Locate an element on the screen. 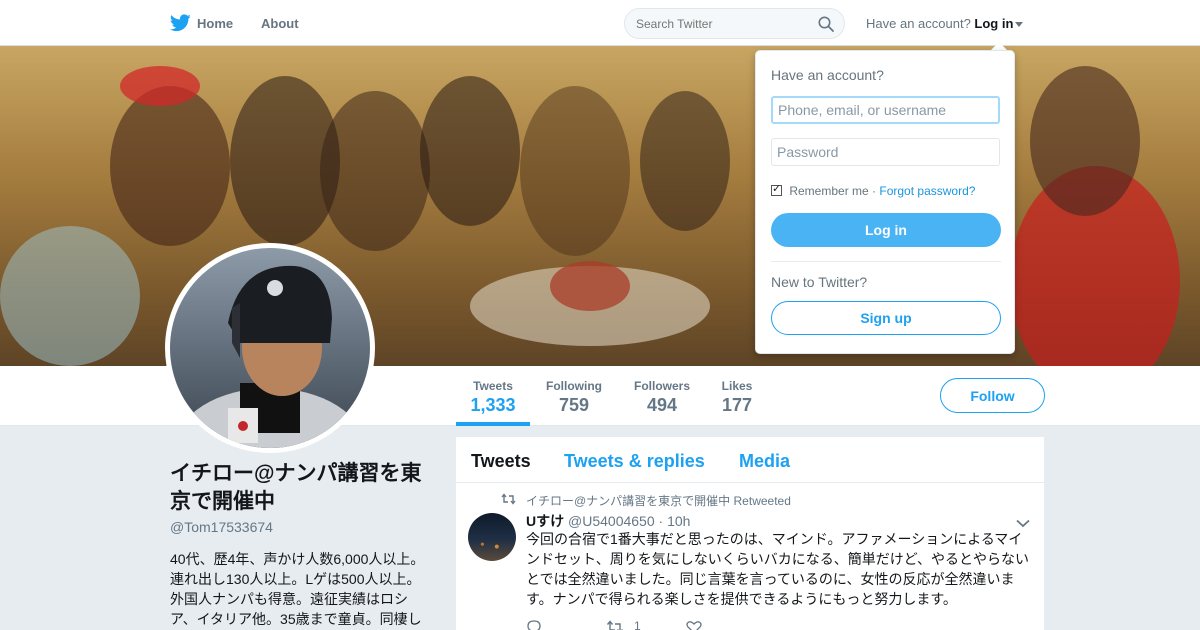 Image resolution: width=1200 pixels, height=630 pixels. remember-label: Remember me · is located at coordinates (832, 191).